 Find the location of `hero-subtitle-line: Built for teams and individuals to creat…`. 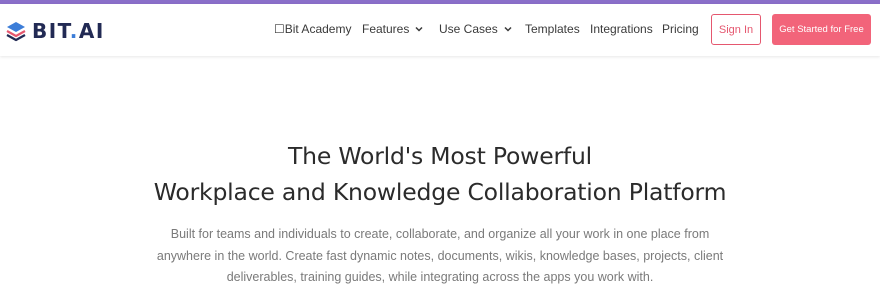

hero-subtitle-line: Built for teams and individuals to creat… is located at coordinates (440, 234).